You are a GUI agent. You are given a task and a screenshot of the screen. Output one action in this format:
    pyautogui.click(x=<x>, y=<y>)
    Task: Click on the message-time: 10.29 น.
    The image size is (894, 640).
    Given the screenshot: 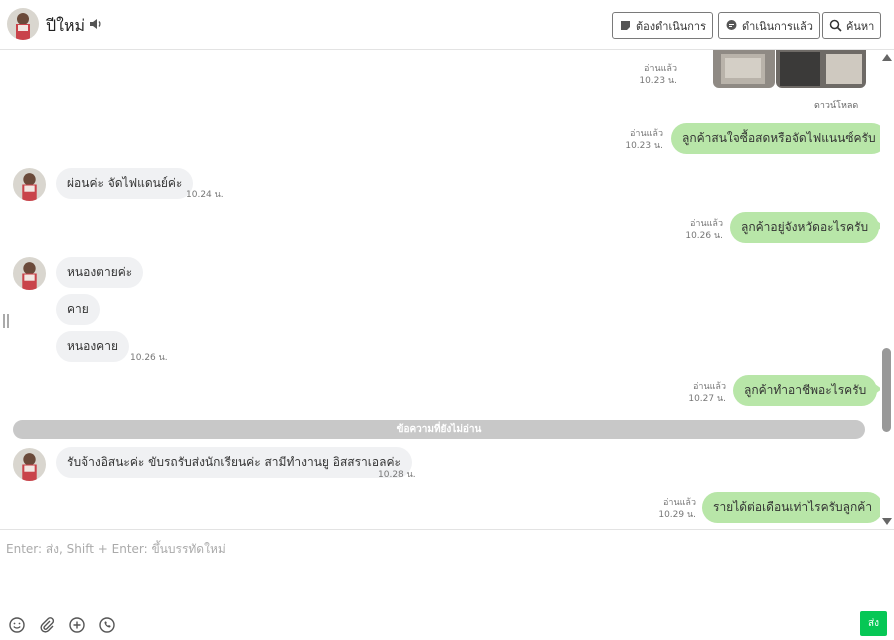 What is the action you would take?
    pyautogui.click(x=677, y=515)
    